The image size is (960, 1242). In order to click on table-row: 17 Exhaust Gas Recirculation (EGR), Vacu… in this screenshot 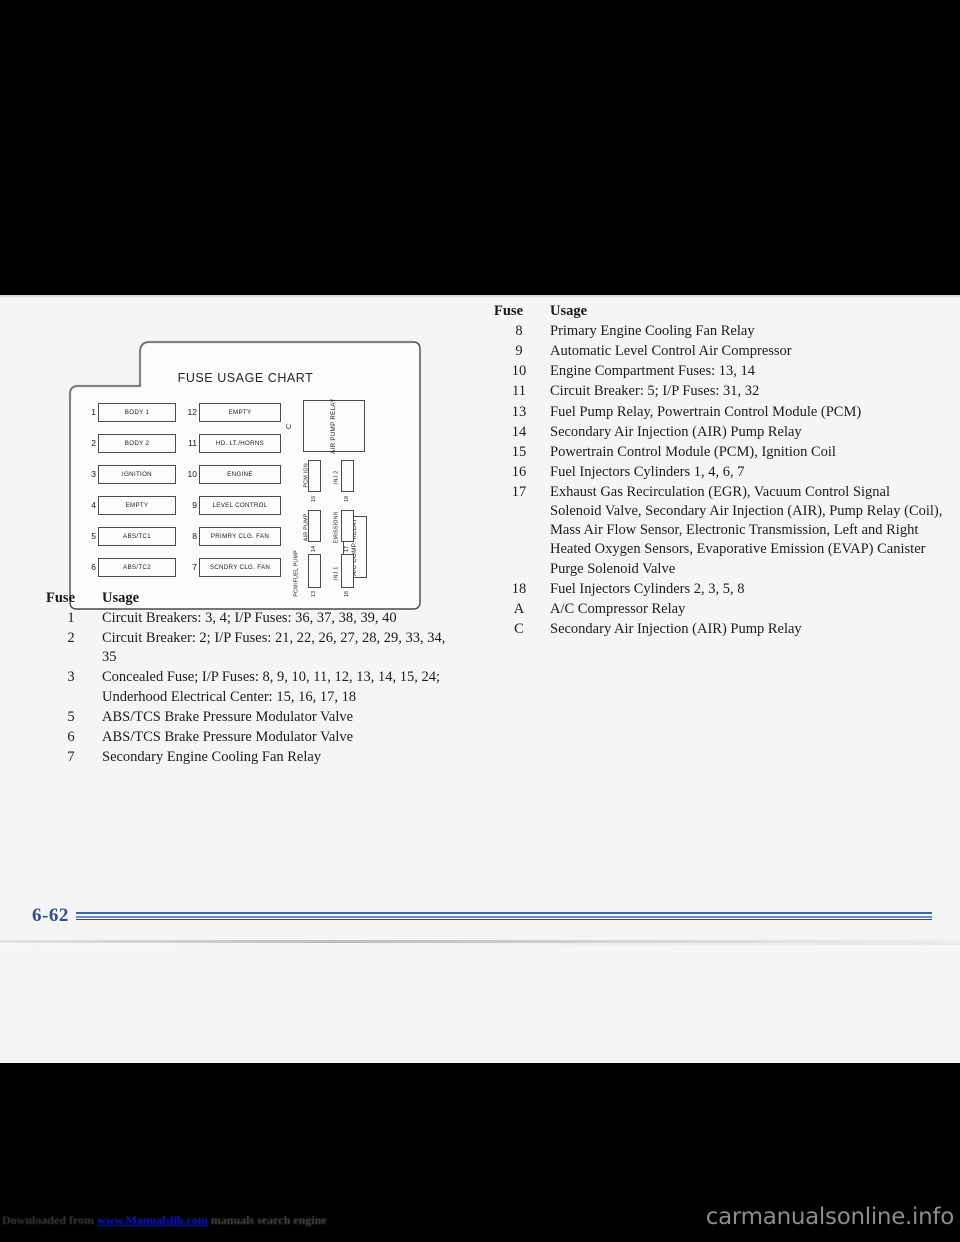, I will do `click(719, 531)`.